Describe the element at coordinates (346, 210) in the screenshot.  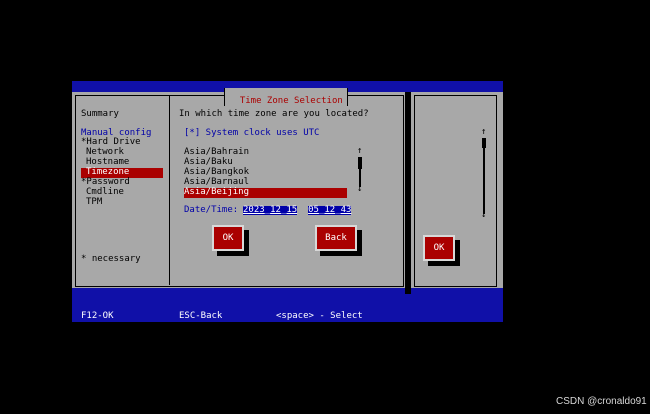
I see `second-field: 43` at that location.